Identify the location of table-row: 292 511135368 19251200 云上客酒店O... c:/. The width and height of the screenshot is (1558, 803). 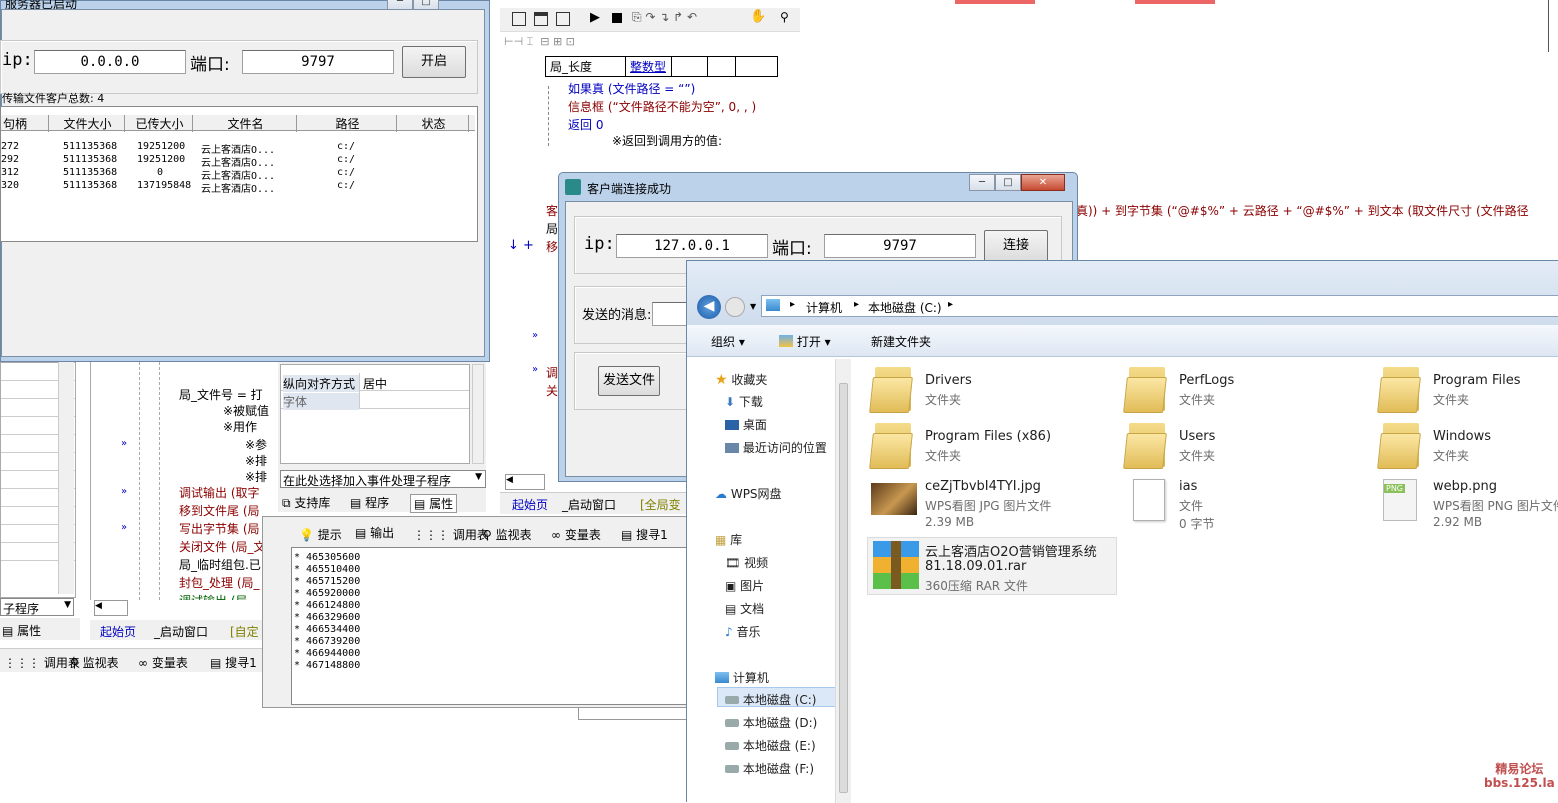
(238, 161).